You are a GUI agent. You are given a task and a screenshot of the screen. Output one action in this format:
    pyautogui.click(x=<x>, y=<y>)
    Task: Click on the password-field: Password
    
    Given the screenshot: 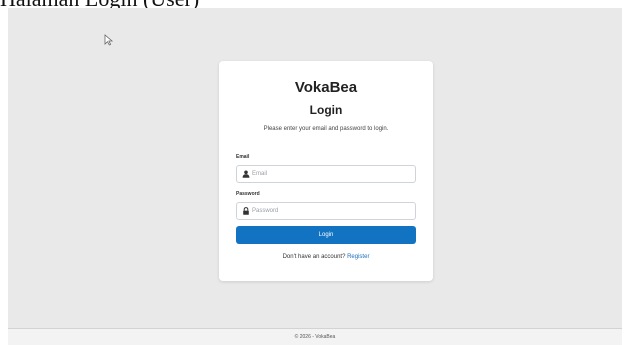 What is the action you would take?
    pyautogui.click(x=326, y=211)
    